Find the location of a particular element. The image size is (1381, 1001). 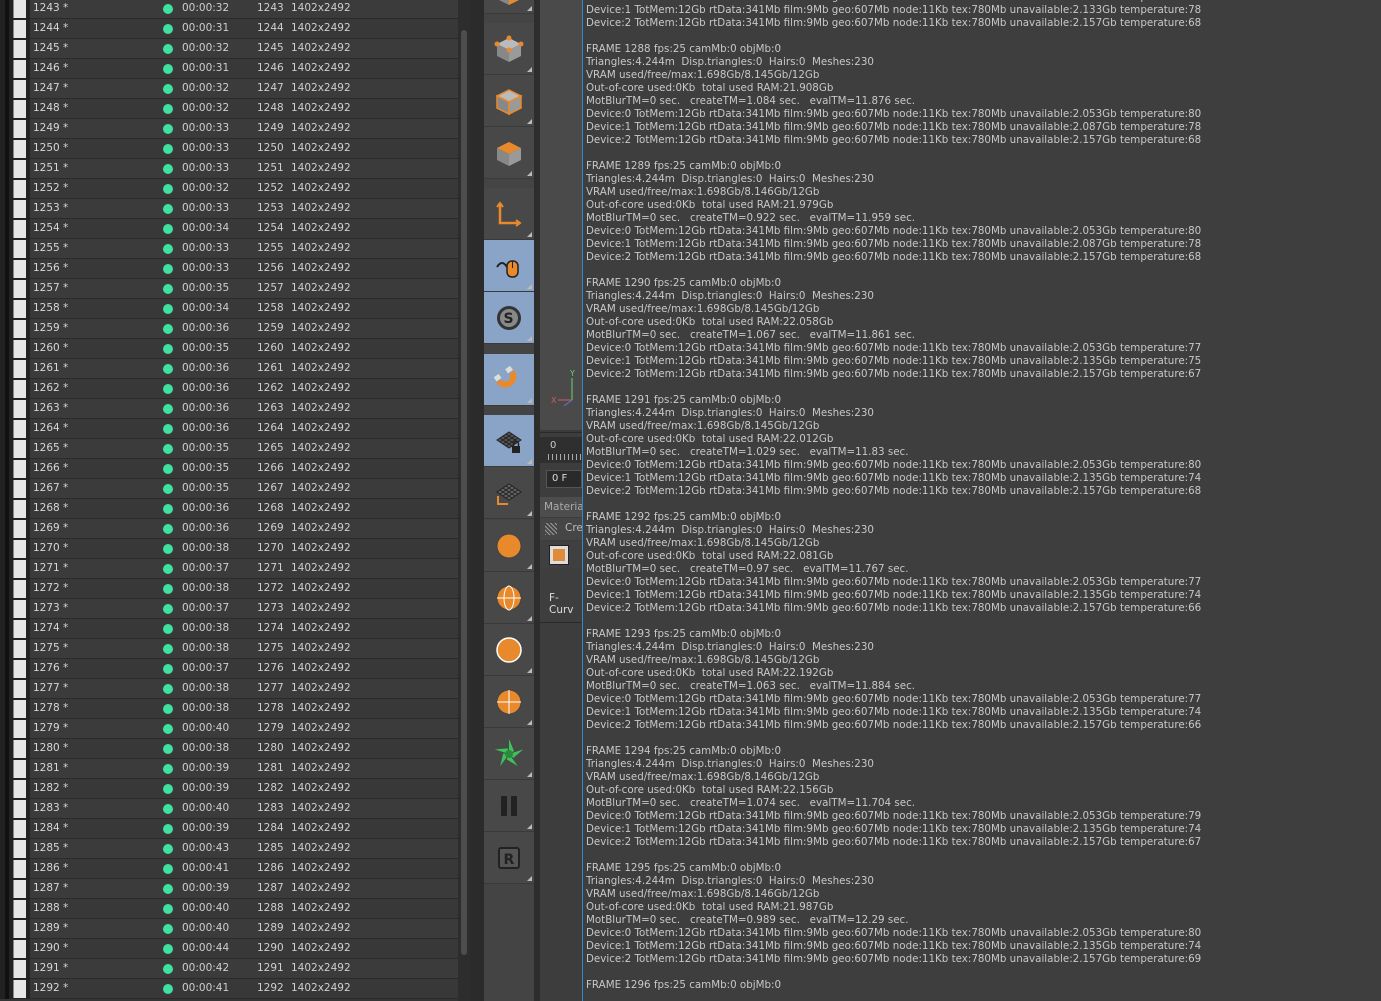

queue-row: 1248 * 00:00:32 1248 1402x2492 is located at coordinates (229, 109).